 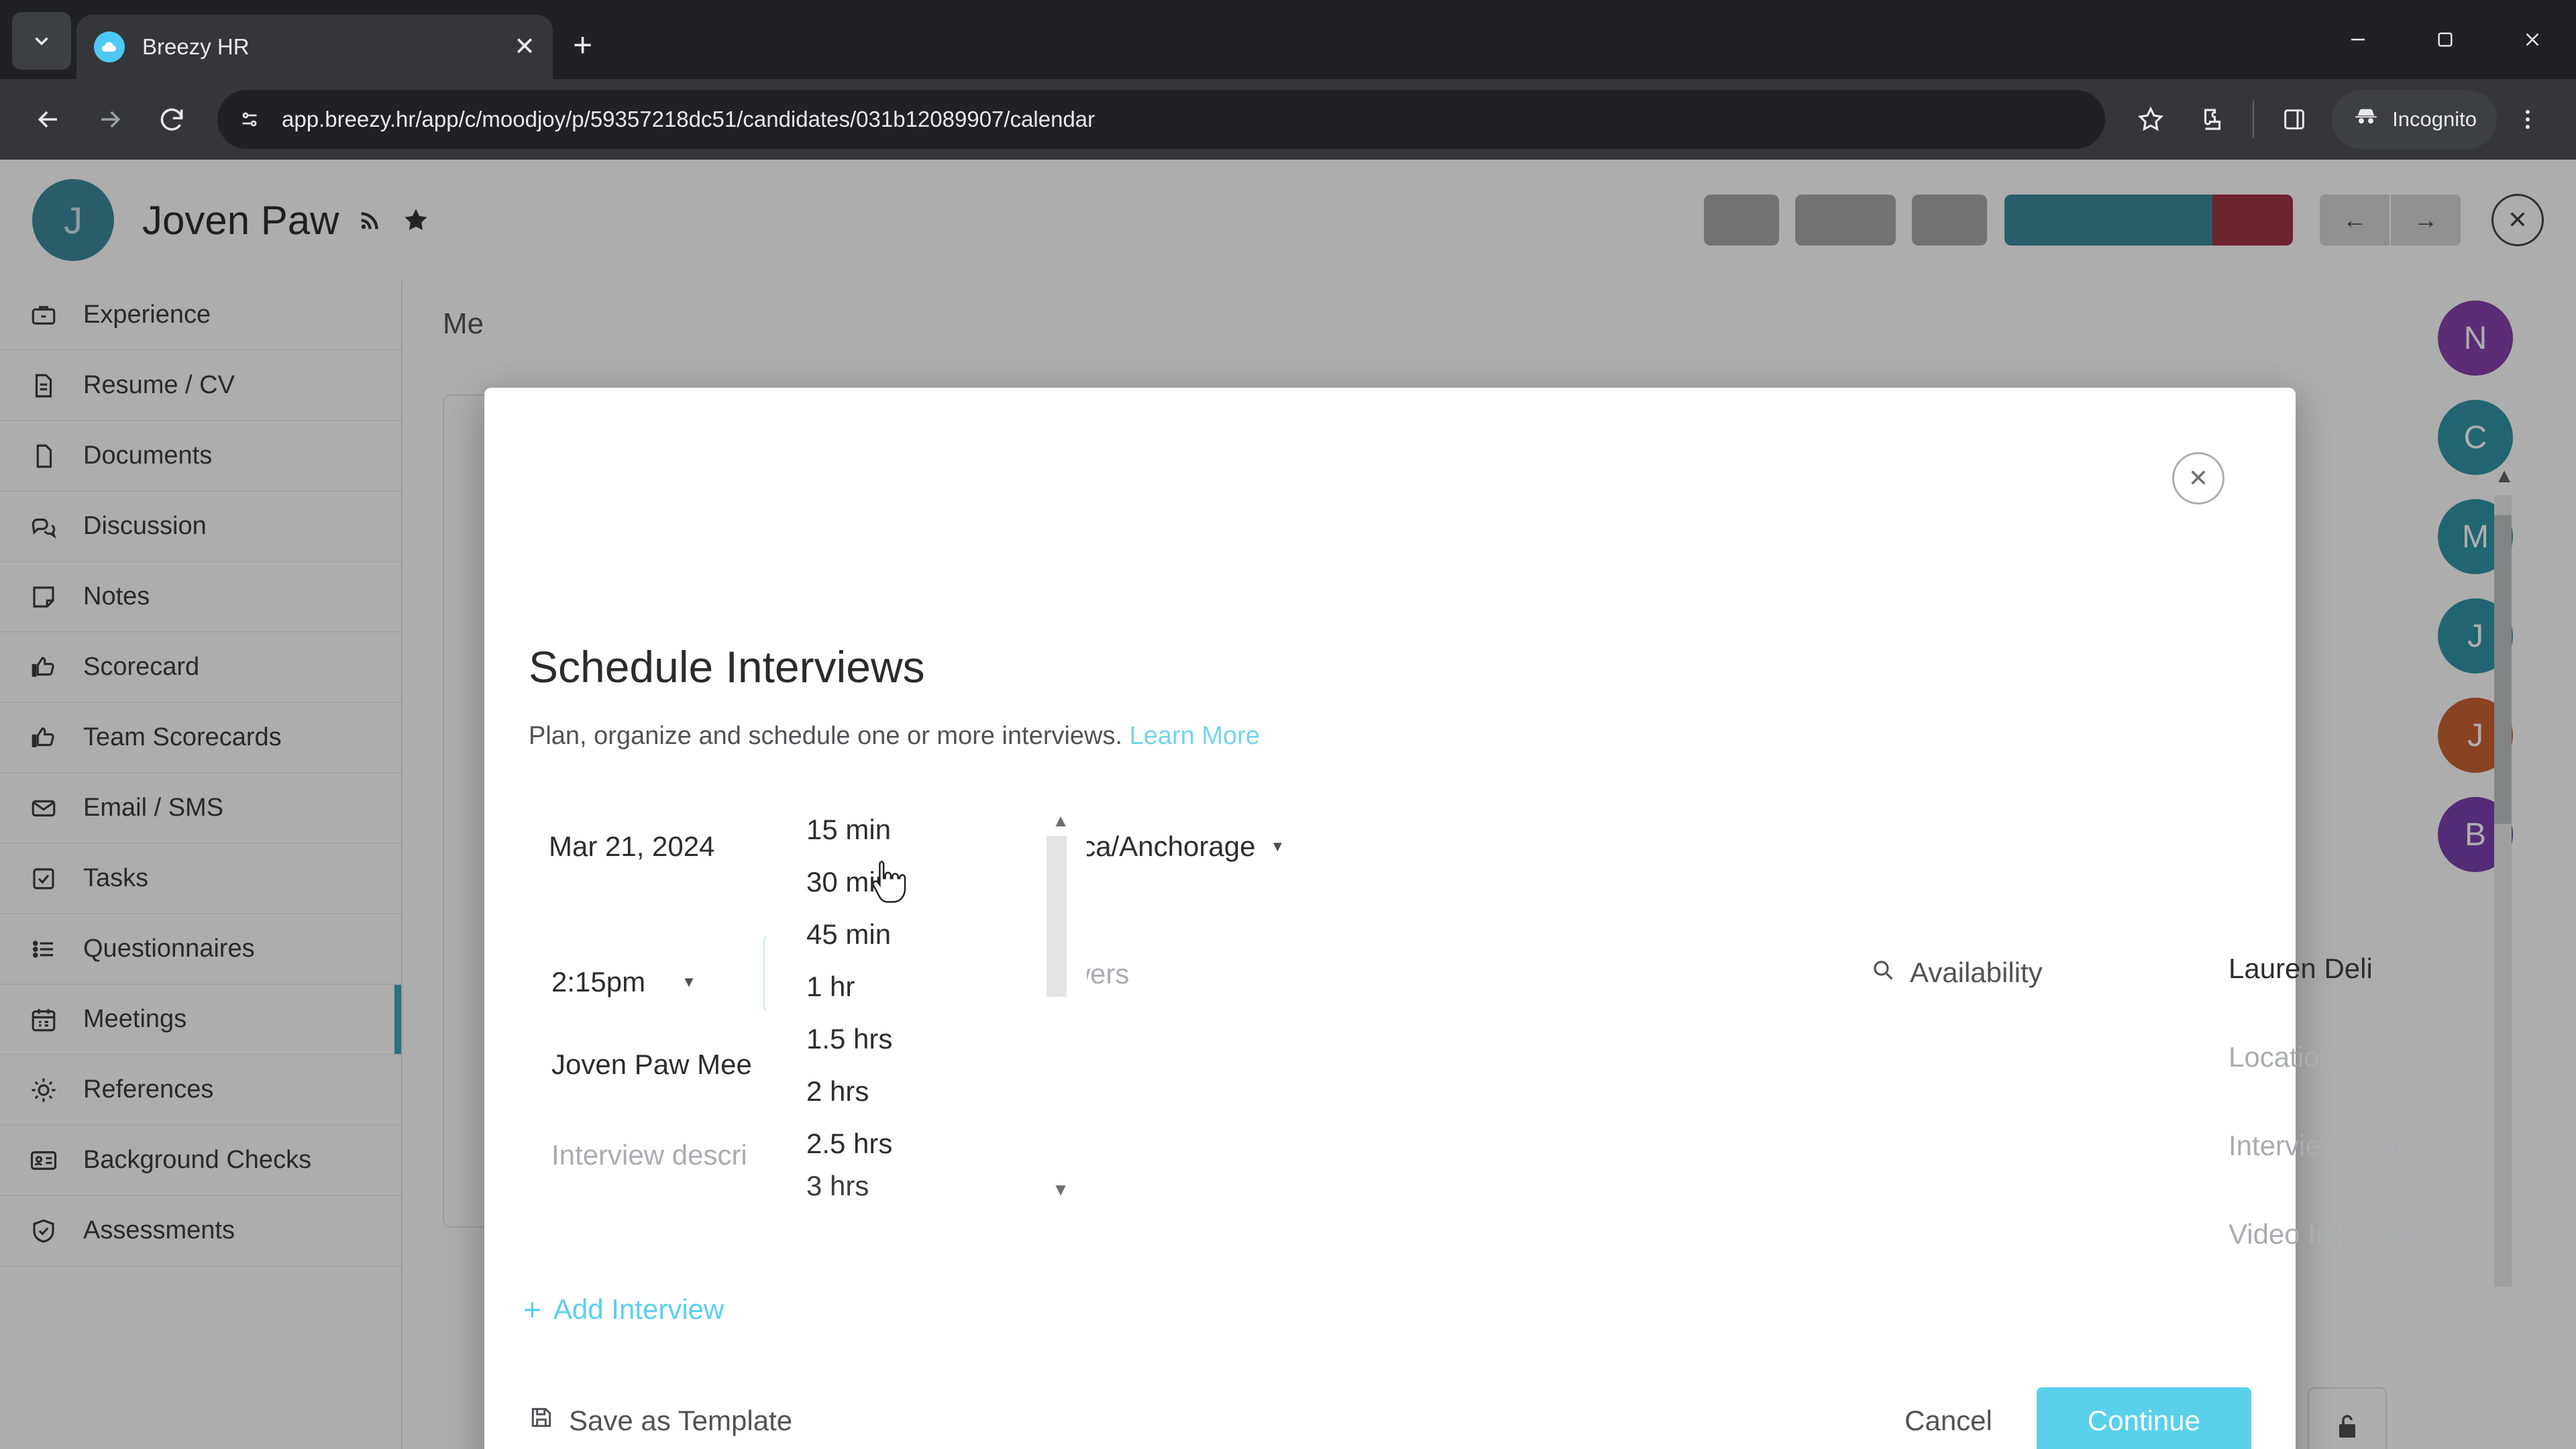 I want to click on add-interview-button: + Add Interview, so click(x=623, y=1309).